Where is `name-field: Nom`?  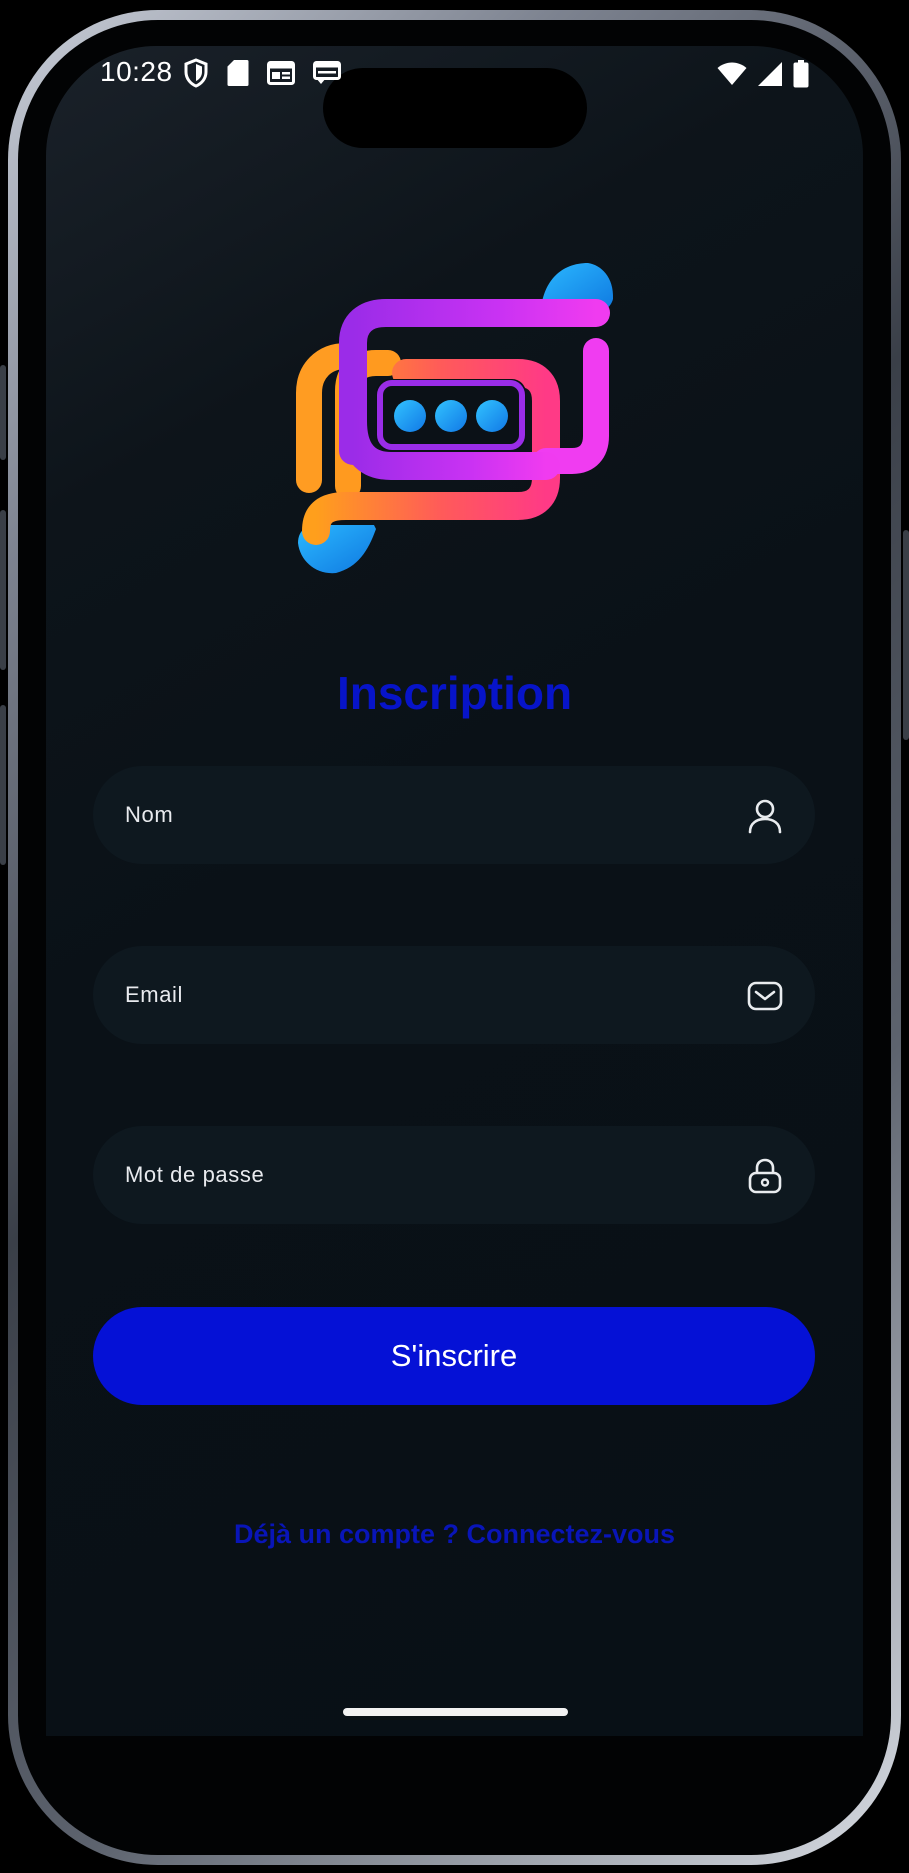
name-field: Nom is located at coordinates (454, 815).